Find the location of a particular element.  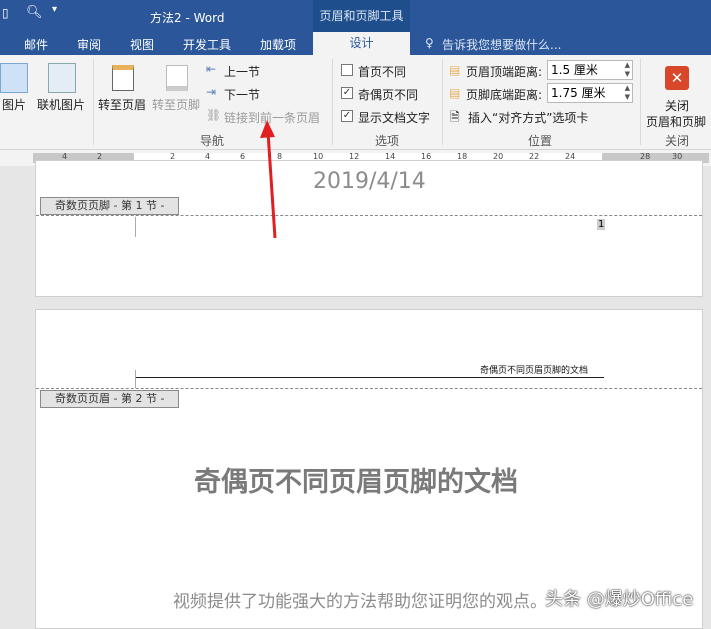

goto-footer-button: 转至页脚 is located at coordinates (176, 104).